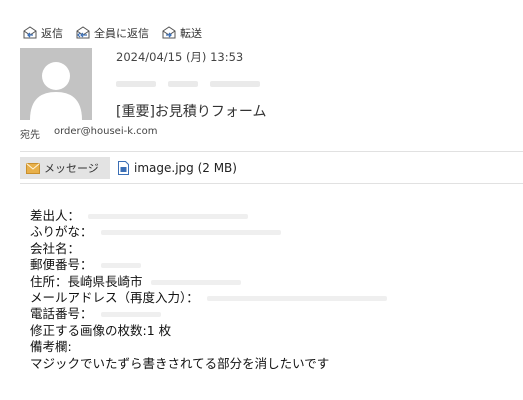 Image resolution: width=523 pixels, height=400 pixels. Describe the element at coordinates (180, 363) in the screenshot. I see `body-line-notes: マジックでいたずら書きされてる部分を消したいです` at that location.